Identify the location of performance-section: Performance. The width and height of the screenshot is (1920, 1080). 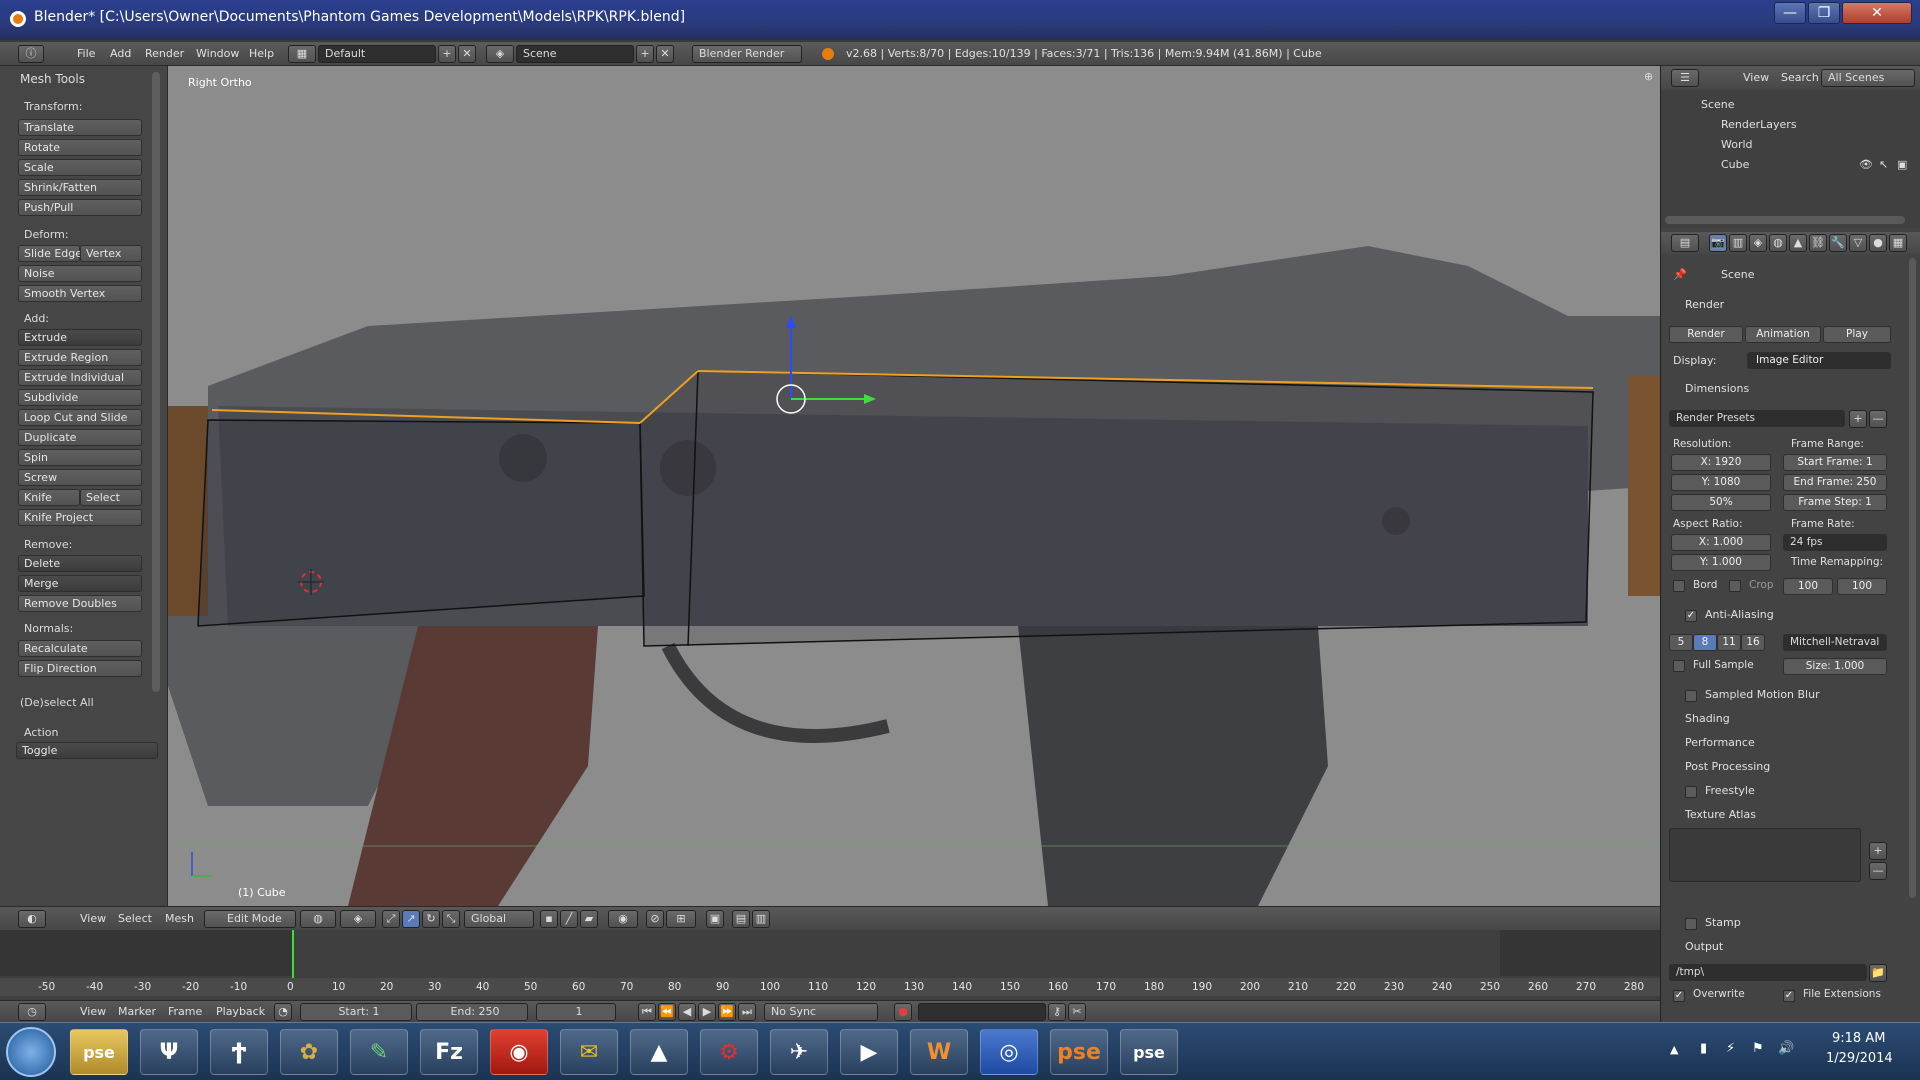
(1720, 742).